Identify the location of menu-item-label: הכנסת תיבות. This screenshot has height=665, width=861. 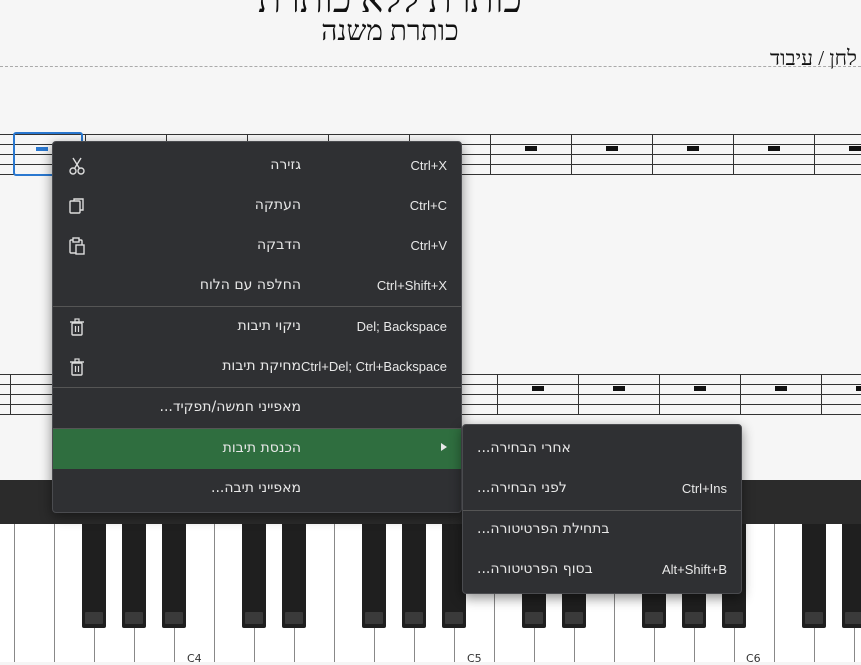
(261, 448).